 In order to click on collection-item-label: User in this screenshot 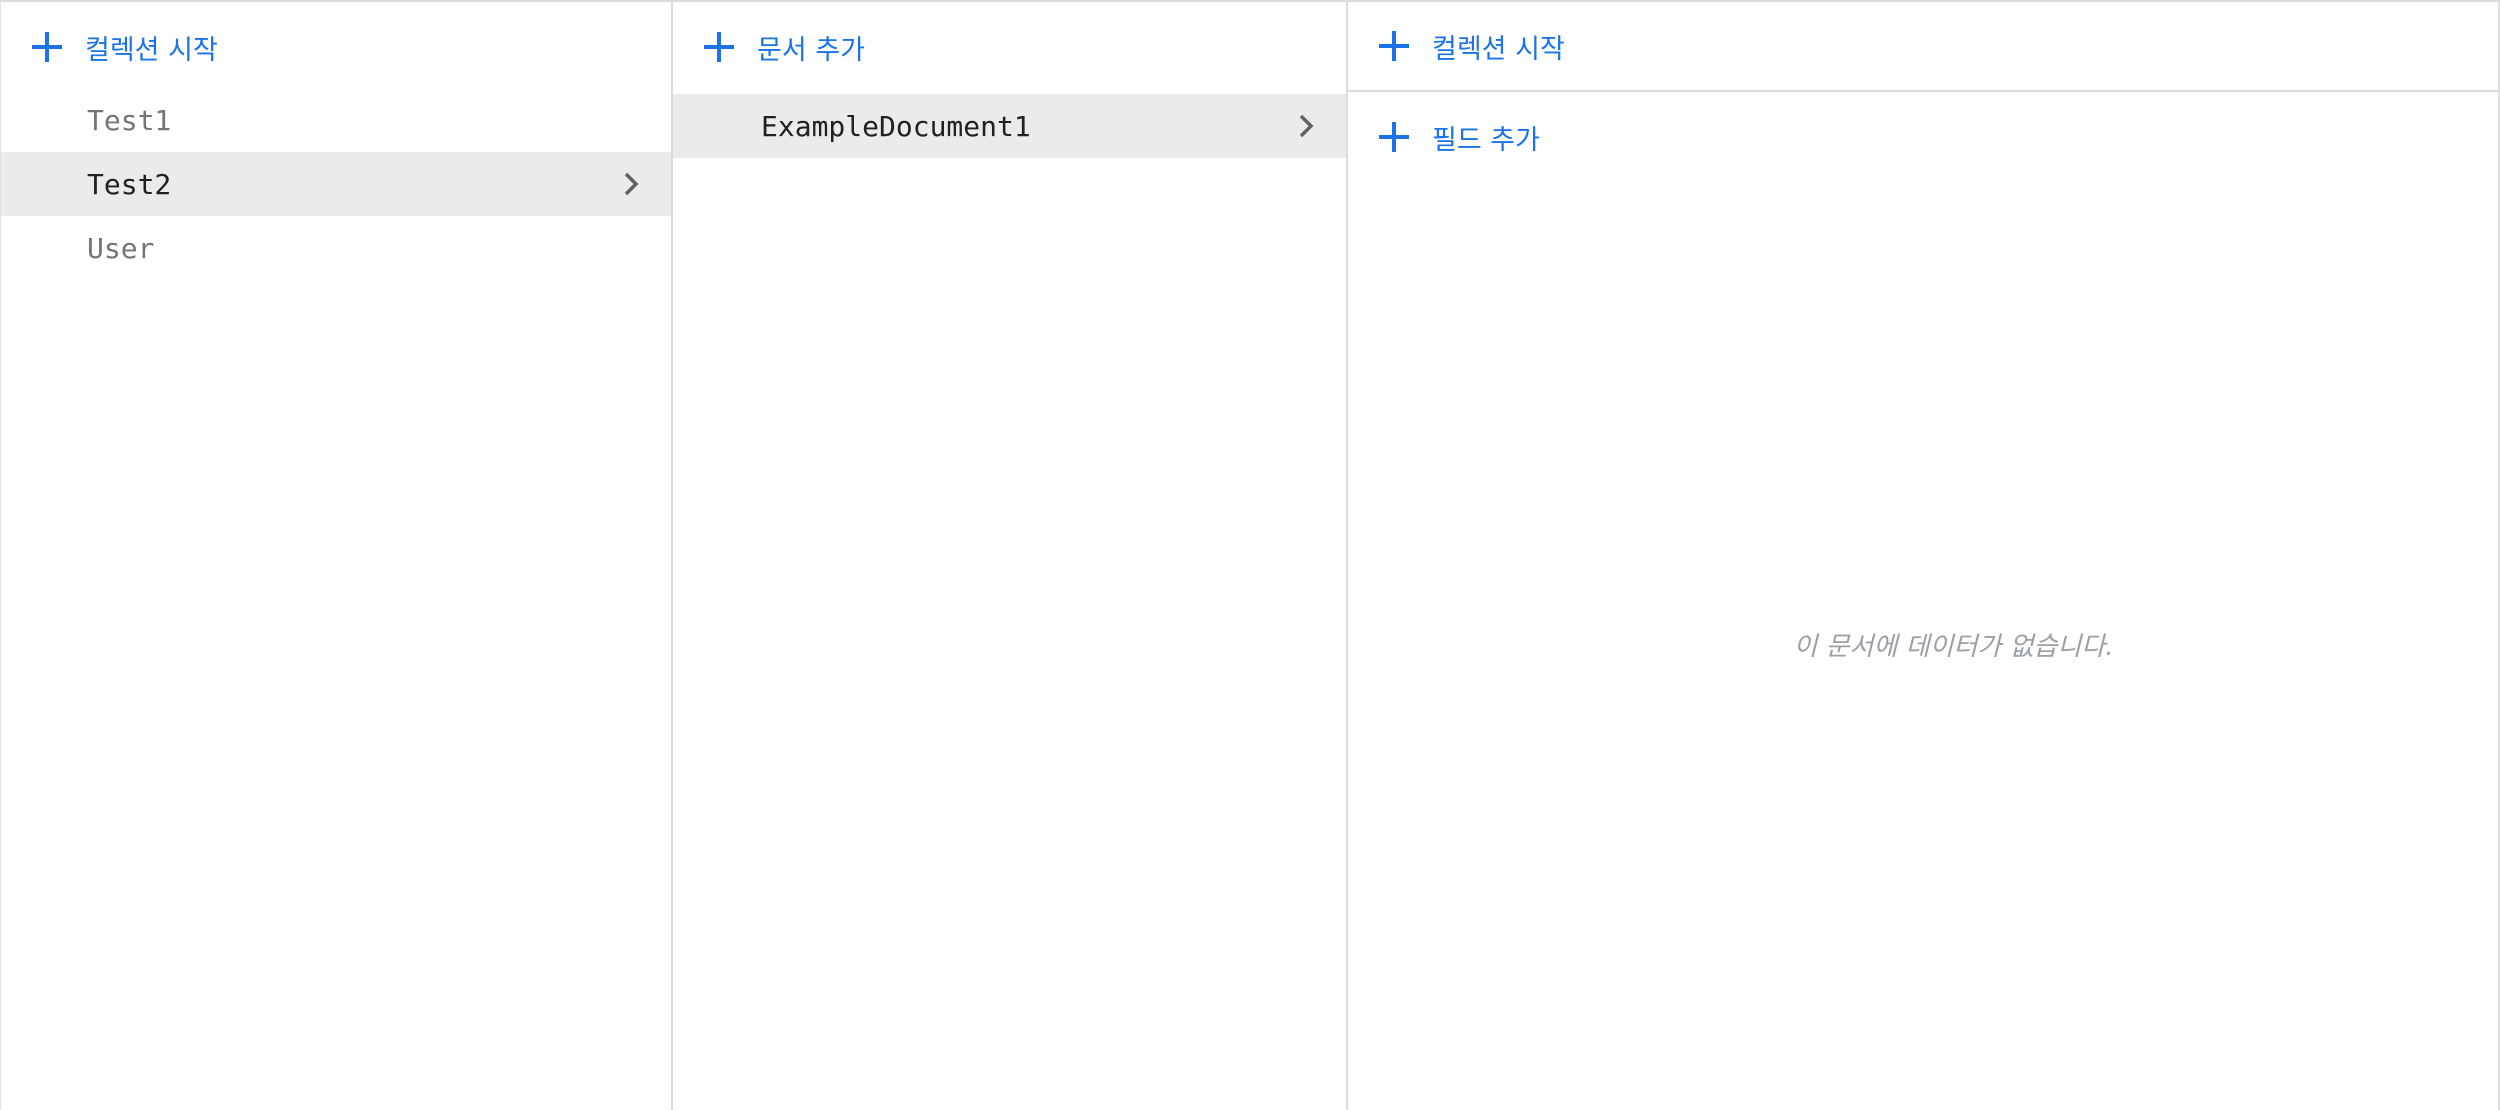, I will do `click(121, 248)`.